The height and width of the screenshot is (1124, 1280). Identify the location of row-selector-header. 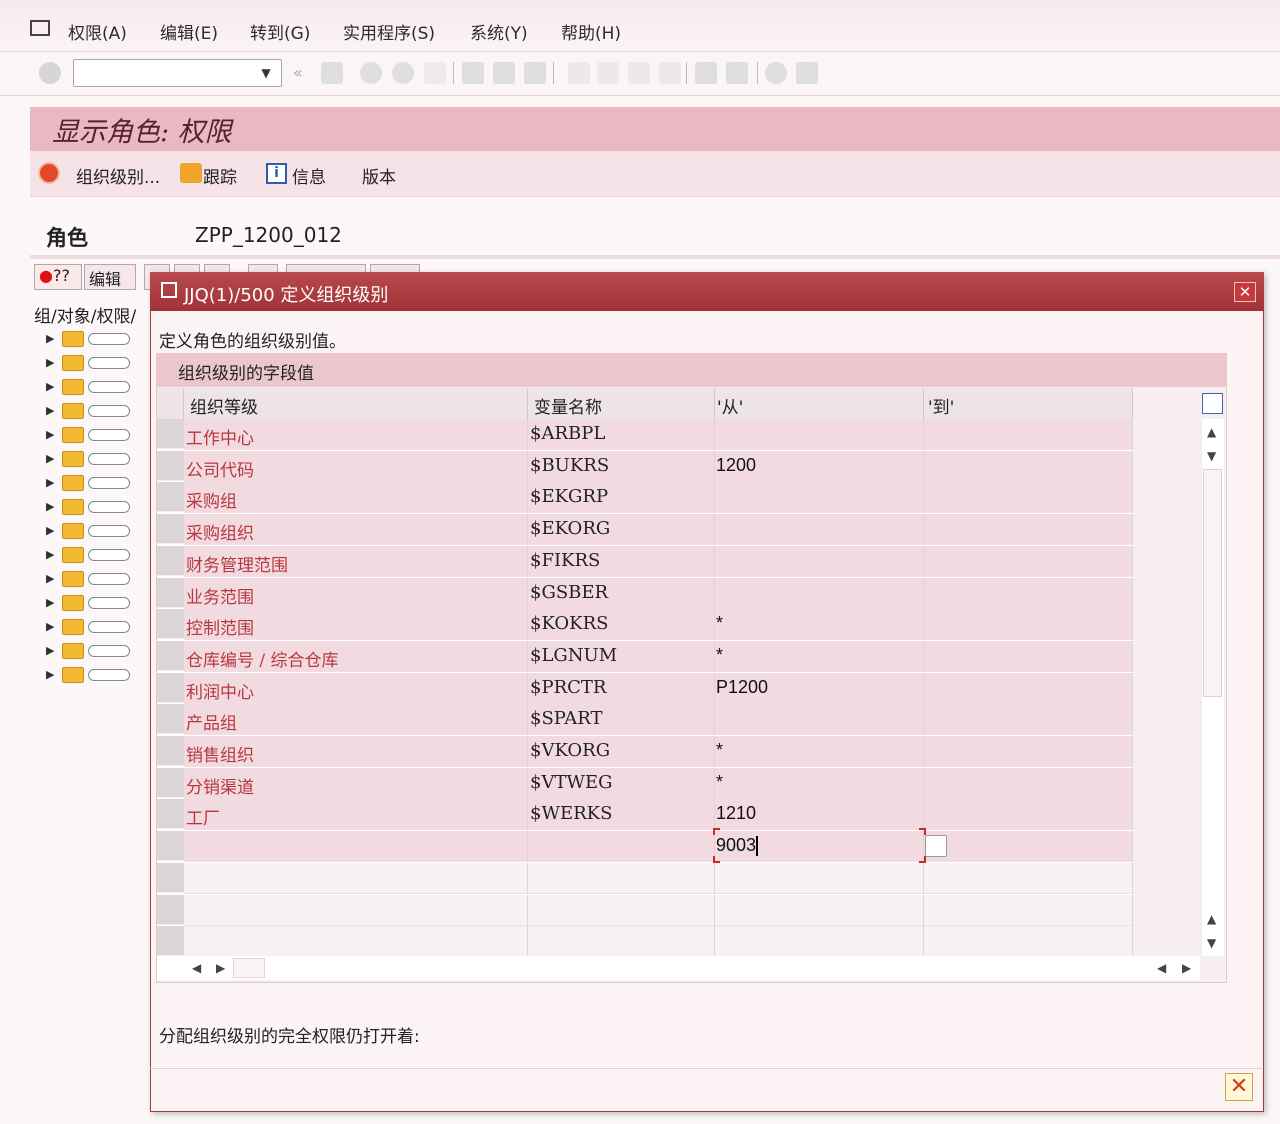
(170, 403).